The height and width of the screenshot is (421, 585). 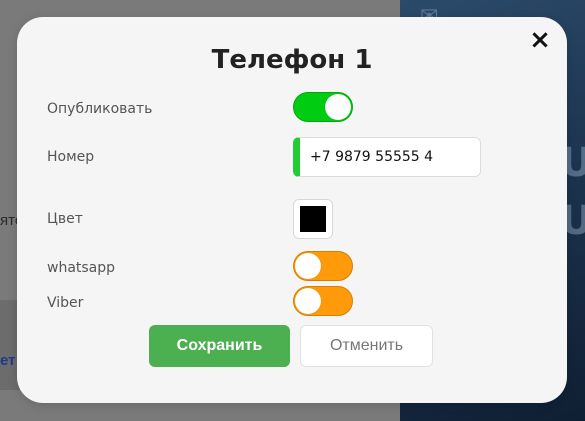 I want to click on viber-toggle, so click(x=323, y=301).